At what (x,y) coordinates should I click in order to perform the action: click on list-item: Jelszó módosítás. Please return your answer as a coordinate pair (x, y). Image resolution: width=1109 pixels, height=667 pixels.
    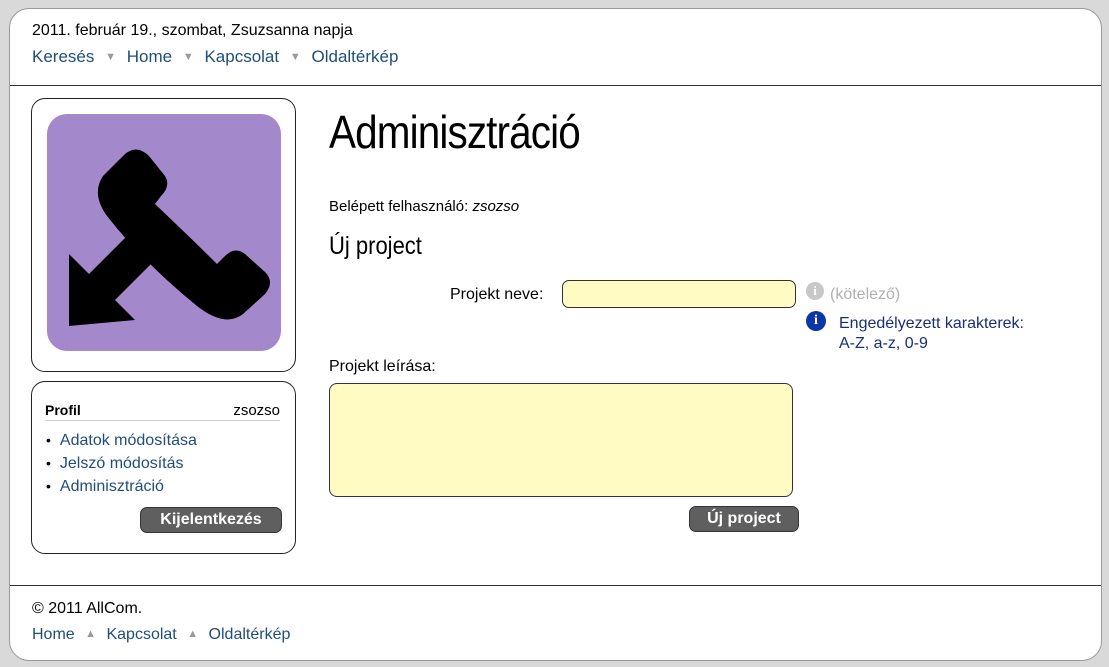
    Looking at the image, I should click on (121, 463).